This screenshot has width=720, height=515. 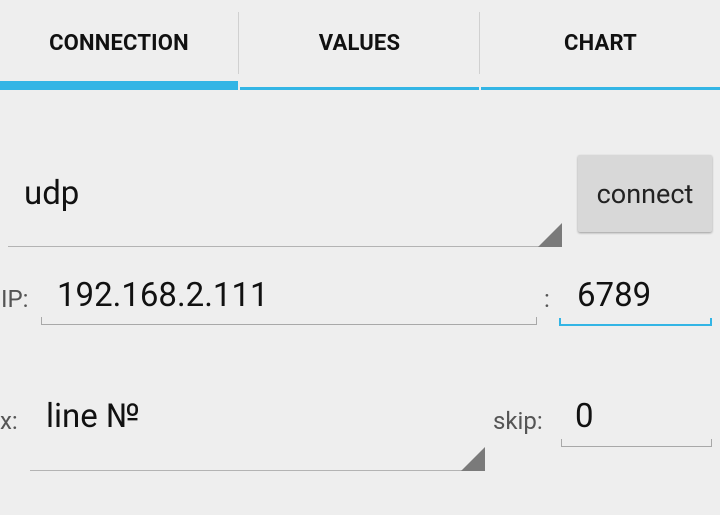 What do you see at coordinates (52, 193) in the screenshot?
I see `protocol-value: udp` at bounding box center [52, 193].